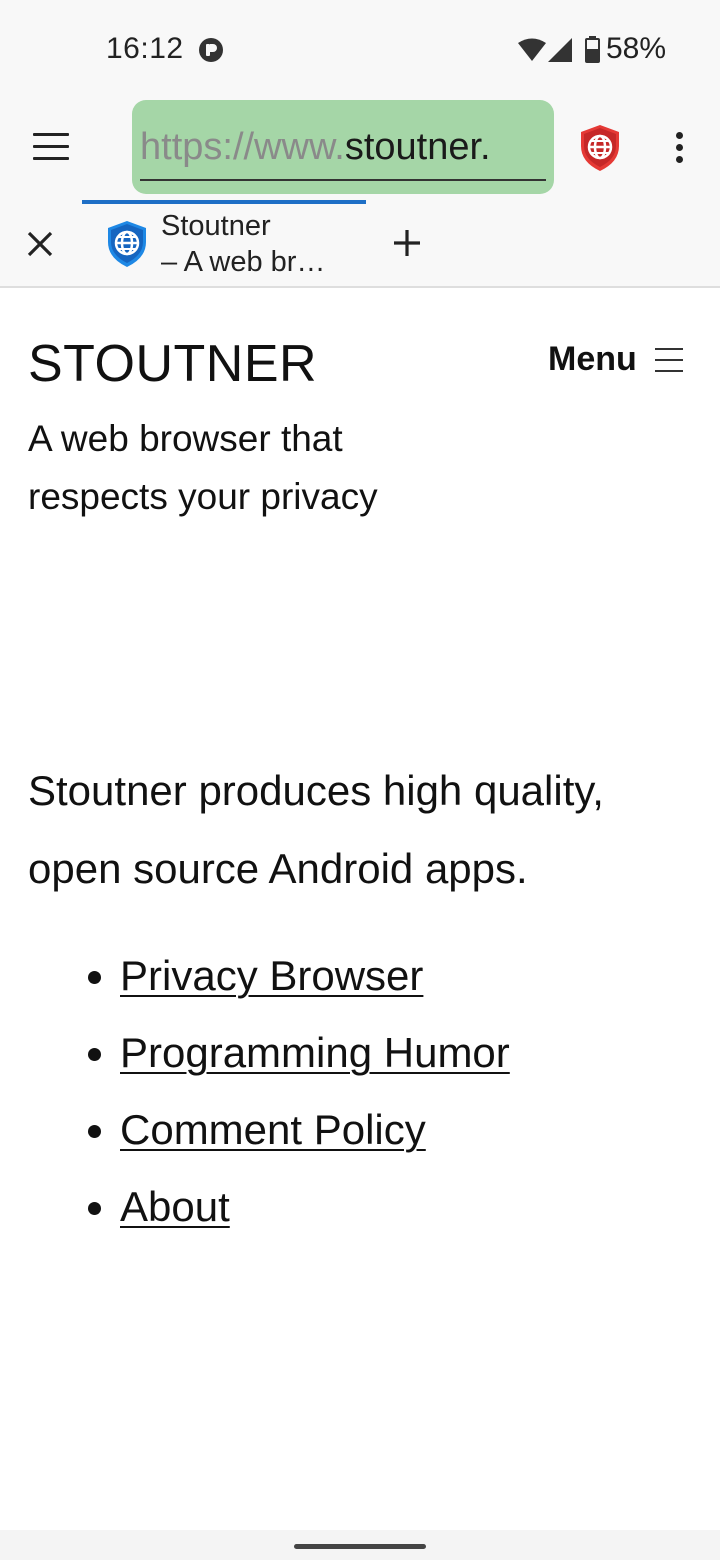 The image size is (720, 1560). Describe the element at coordinates (211, 50) in the screenshot. I see `notification-icon` at that location.